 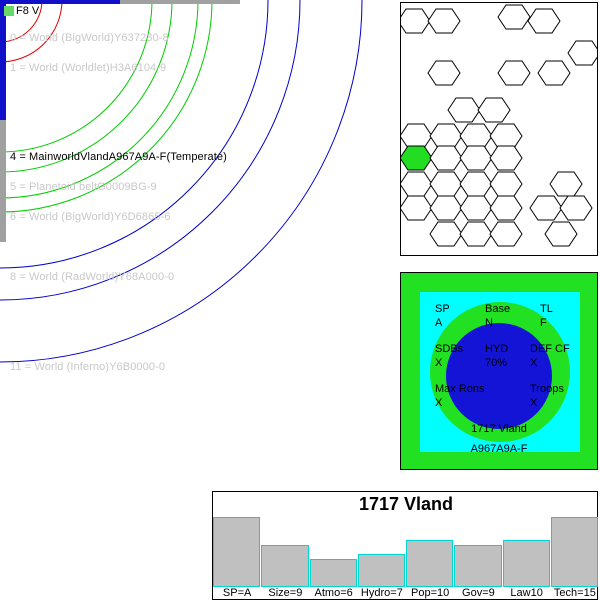 I want to click on bar-label-2: Atmo=6, so click(x=333, y=593).